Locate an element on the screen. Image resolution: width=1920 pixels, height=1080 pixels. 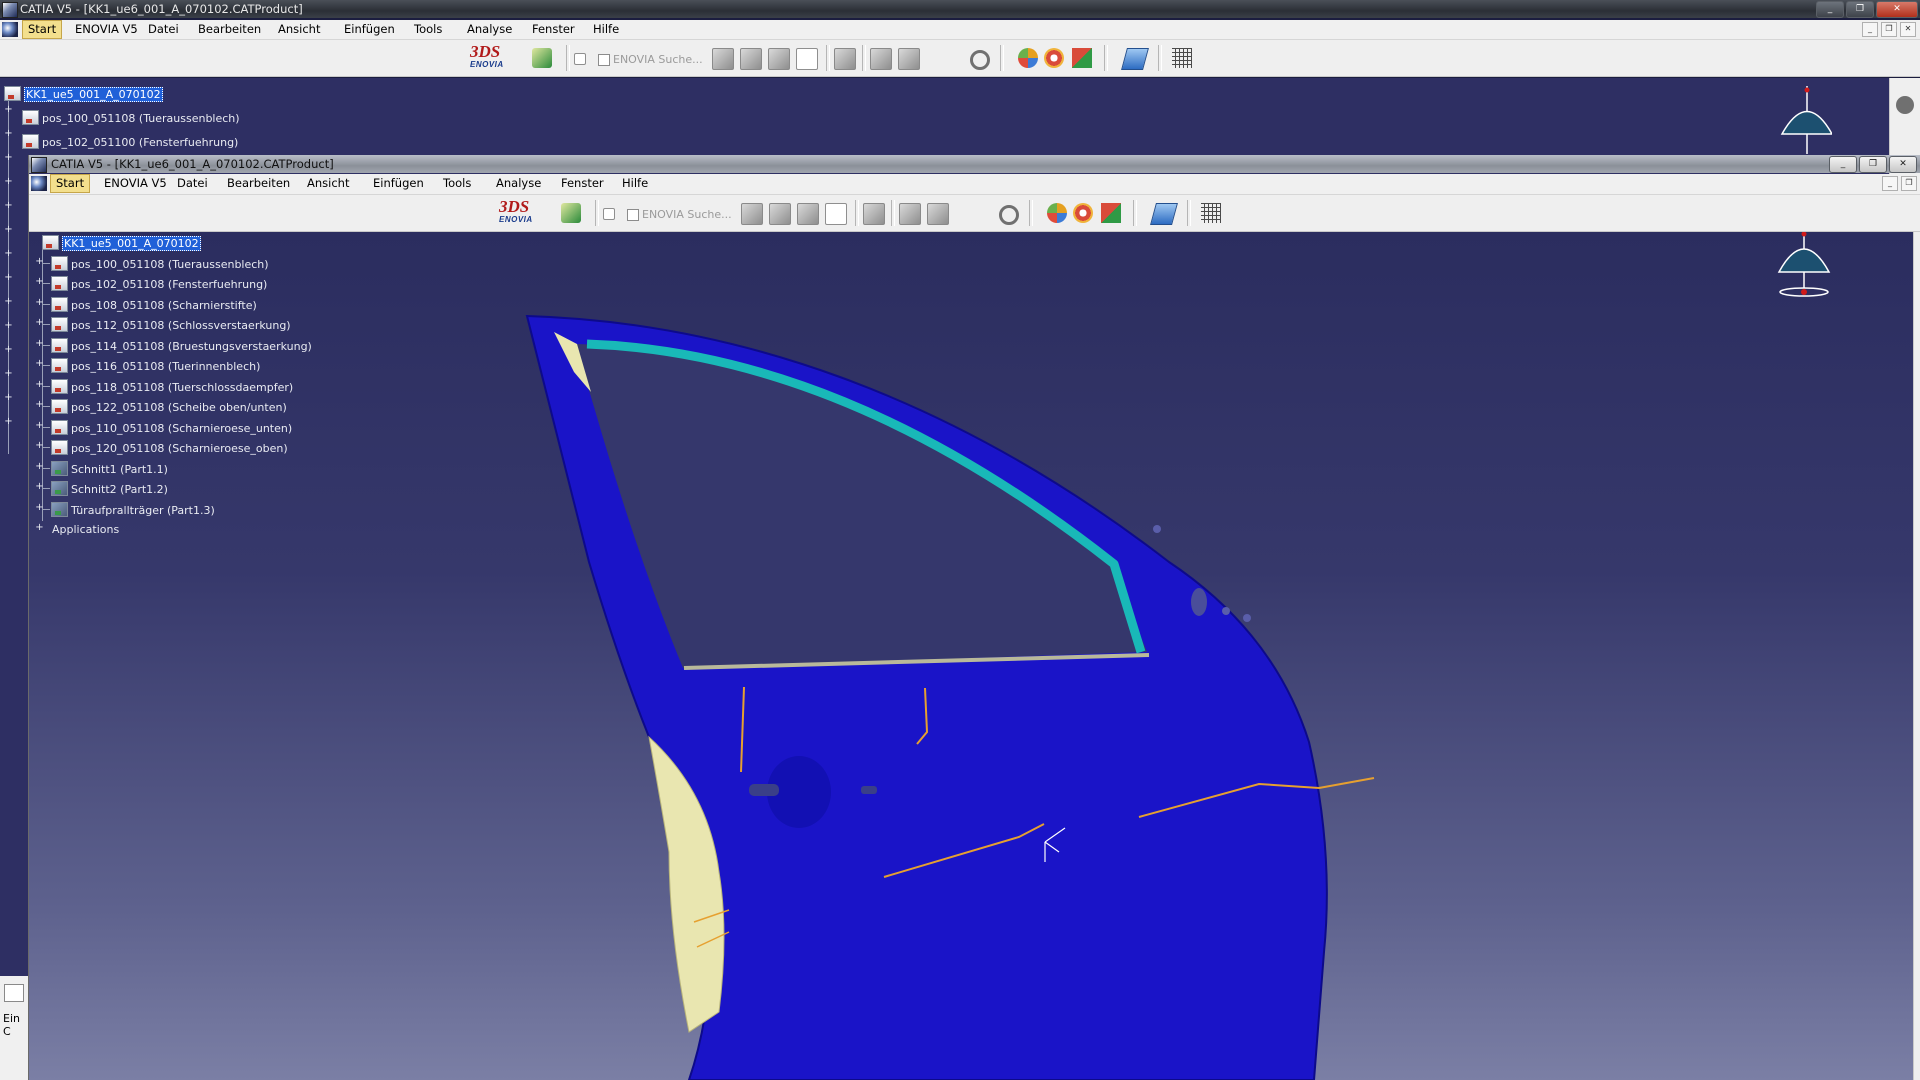
front-menu-datei: Datei is located at coordinates (192, 183).